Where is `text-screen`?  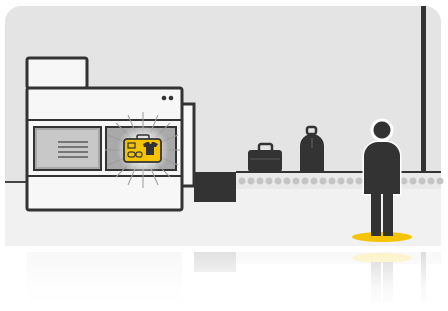 text-screen is located at coordinates (67, 148).